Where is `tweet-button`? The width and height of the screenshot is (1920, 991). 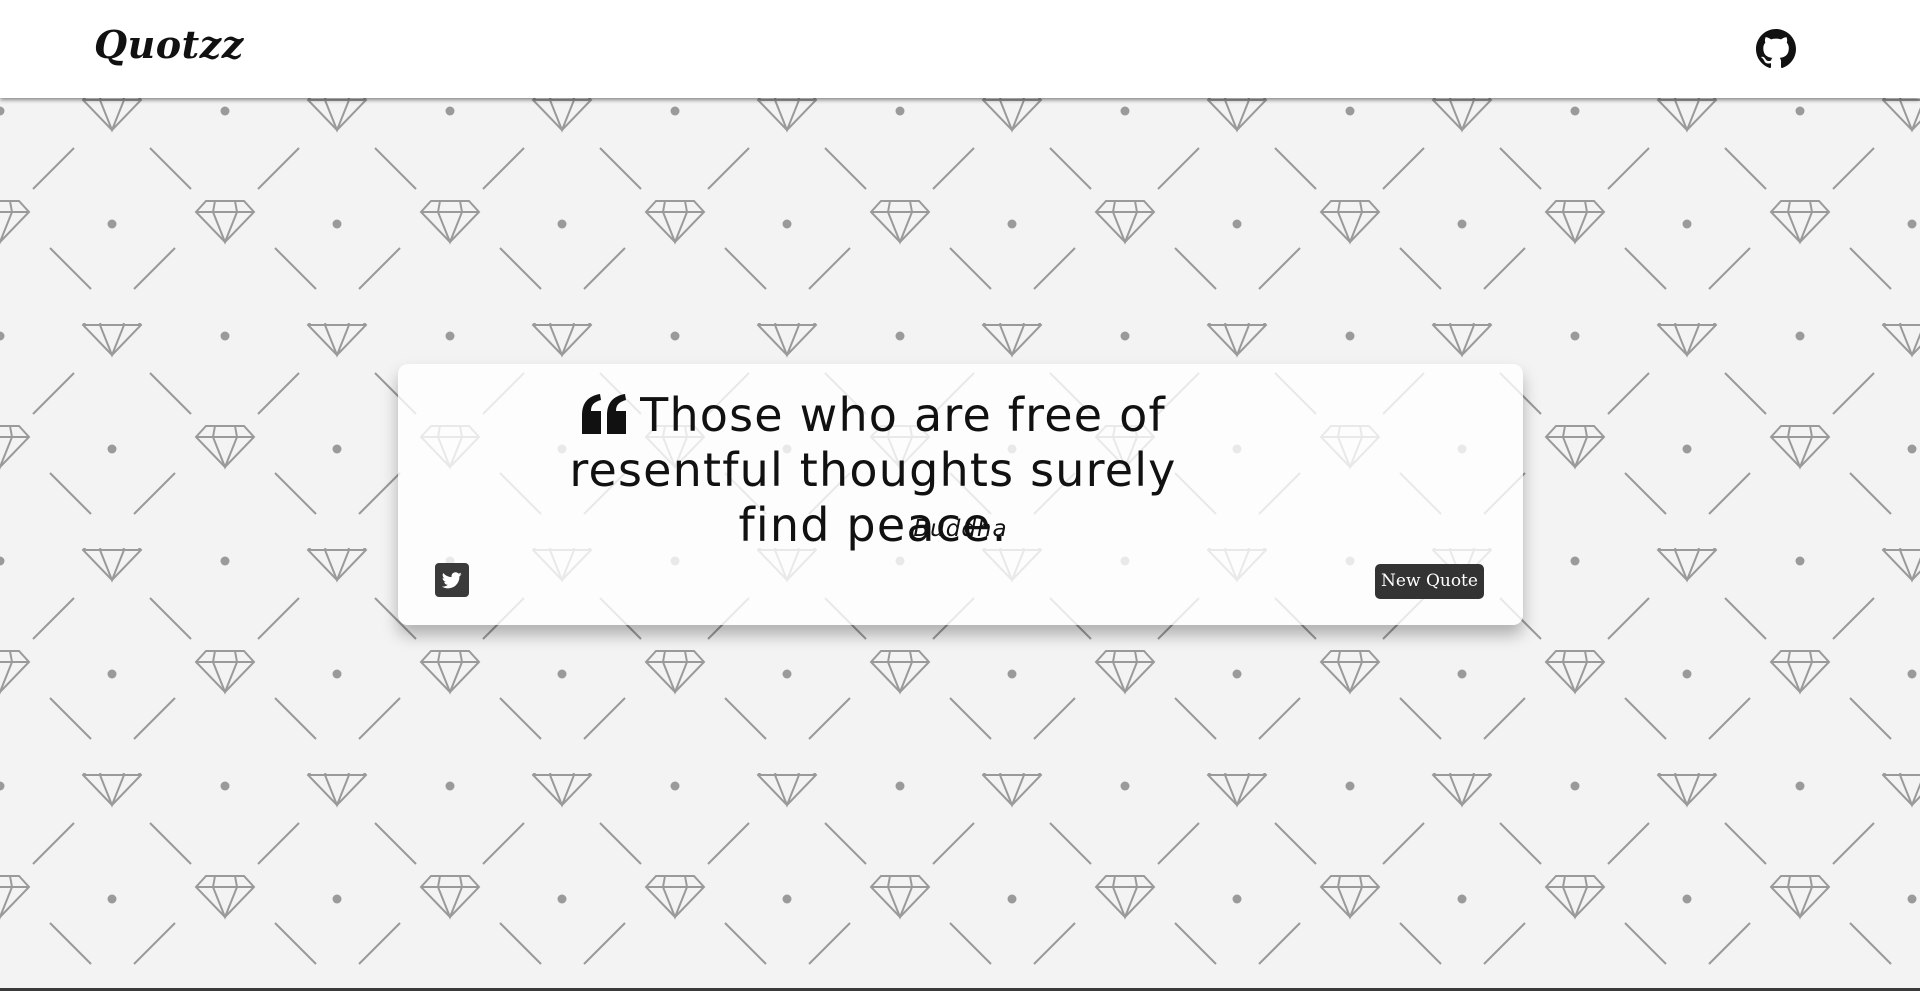
tweet-button is located at coordinates (452, 580).